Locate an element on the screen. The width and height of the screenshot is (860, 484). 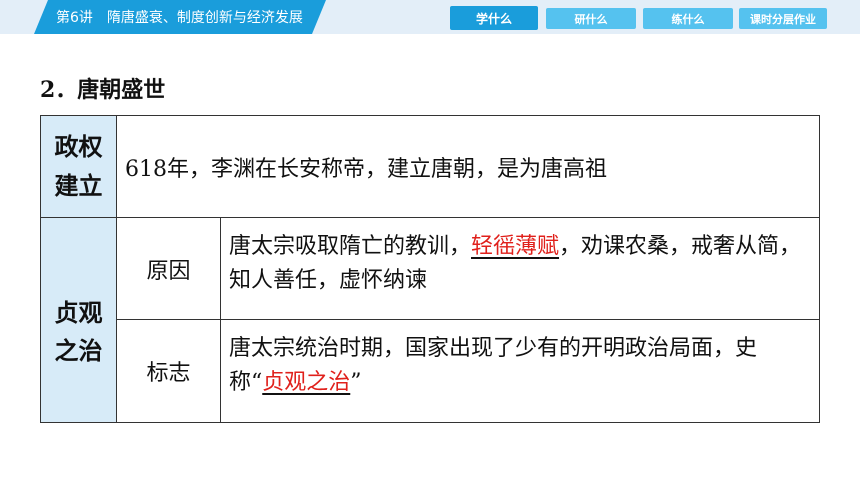
top-bar: 第6讲 隋唐盛衰、制度创新与经济发展 学什么 研什么 练什么 课时分层作业 is located at coordinates (430, 18).